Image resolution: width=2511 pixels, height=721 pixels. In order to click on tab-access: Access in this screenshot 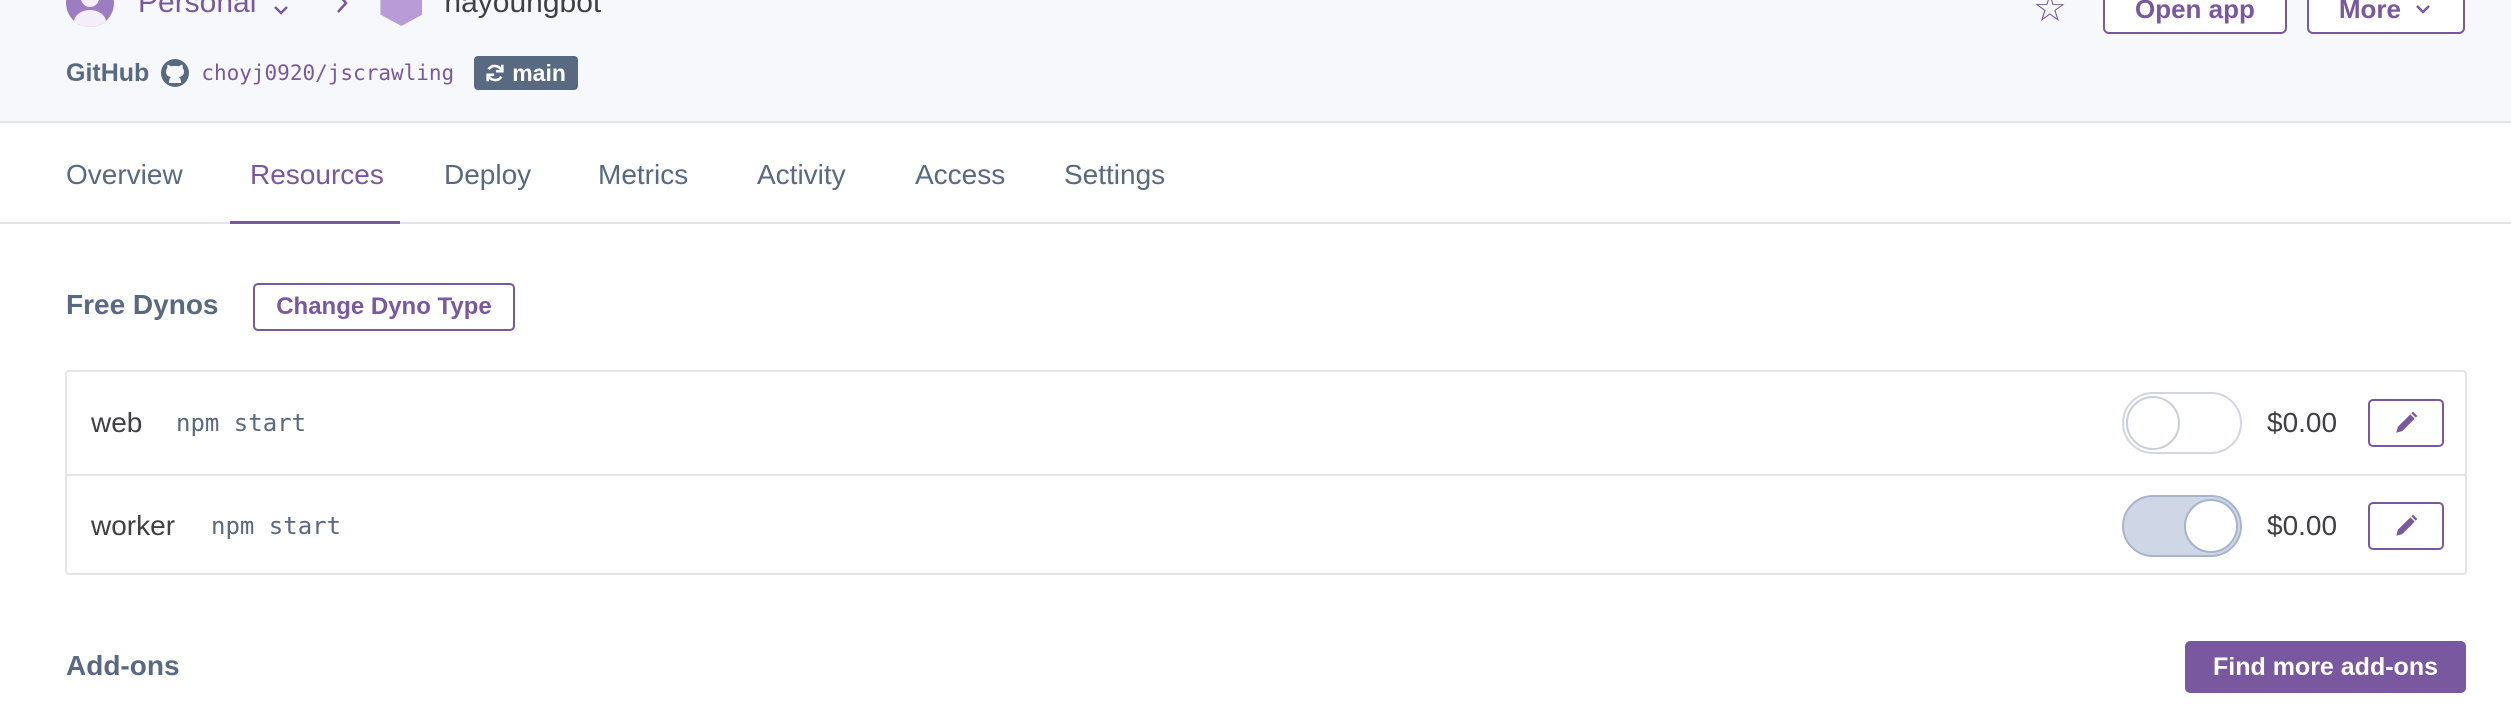, I will do `click(960, 174)`.